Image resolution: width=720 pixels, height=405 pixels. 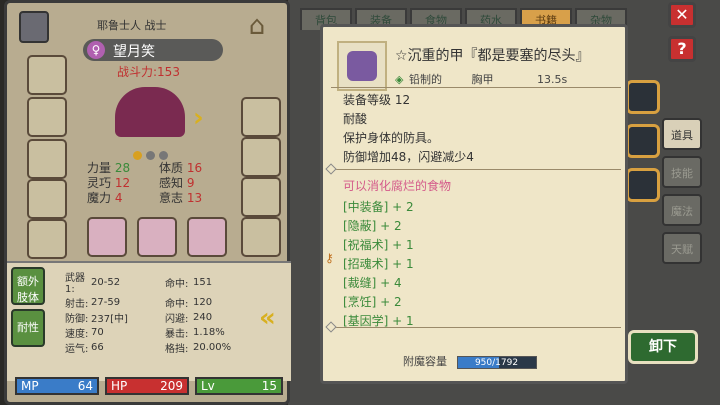 What do you see at coordinates (132, 25) in the screenshot?
I see `character-title: 耶鲁士人 战士` at bounding box center [132, 25].